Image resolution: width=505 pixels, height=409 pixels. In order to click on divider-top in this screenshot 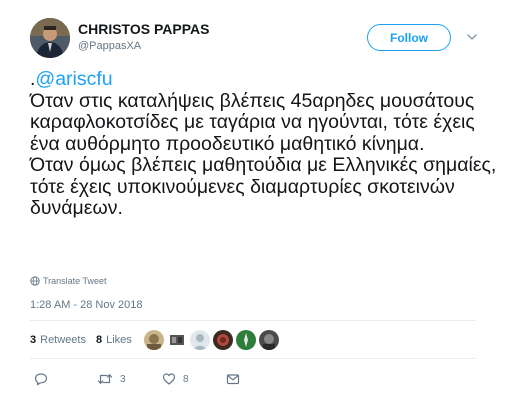, I will do `click(253, 320)`.